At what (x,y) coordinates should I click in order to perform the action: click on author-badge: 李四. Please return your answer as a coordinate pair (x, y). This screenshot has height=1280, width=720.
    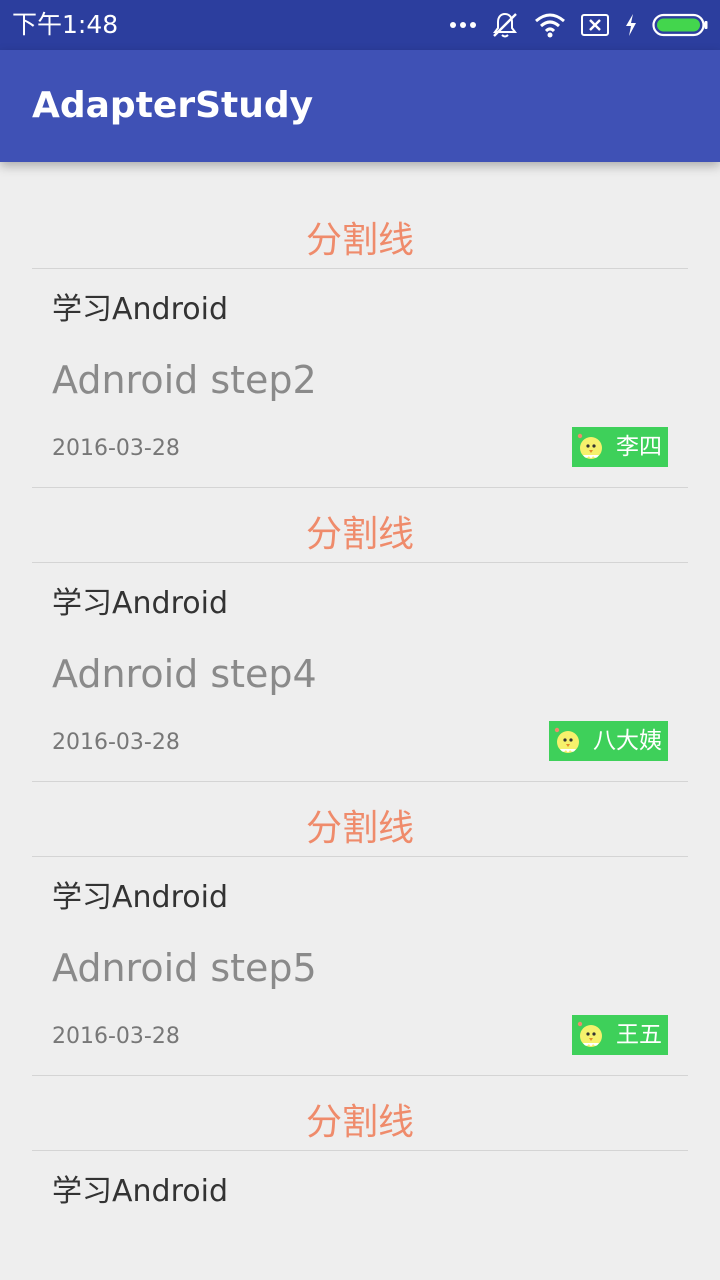
    Looking at the image, I should click on (620, 447).